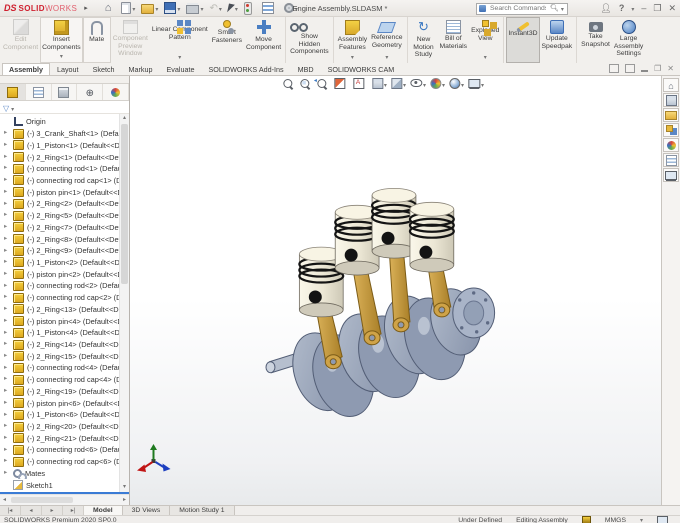 The height and width of the screenshot is (523, 680). Describe the element at coordinates (456, 84) in the screenshot. I see `view-tool-button-apply-scene` at that location.